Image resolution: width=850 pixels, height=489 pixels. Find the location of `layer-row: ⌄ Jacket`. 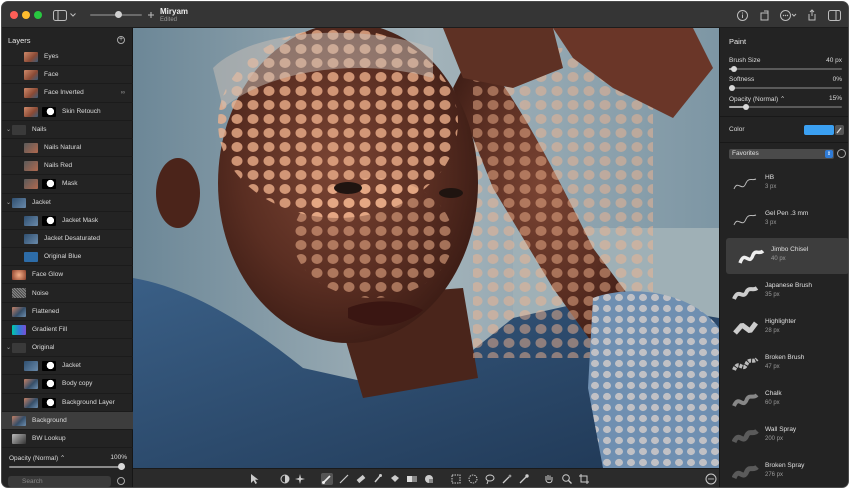

layer-row: ⌄ Jacket is located at coordinates (67, 203).